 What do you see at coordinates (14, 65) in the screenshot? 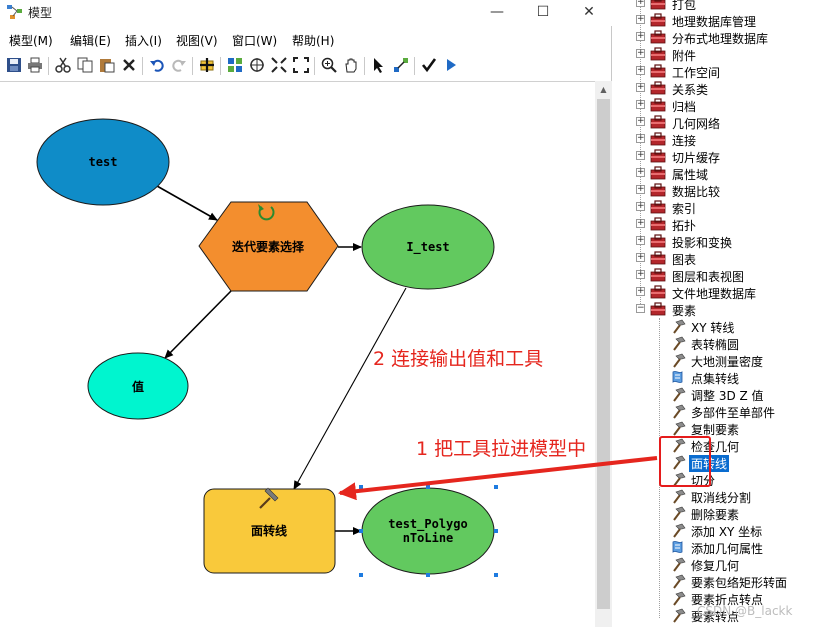
I see `save-icon` at bounding box center [14, 65].